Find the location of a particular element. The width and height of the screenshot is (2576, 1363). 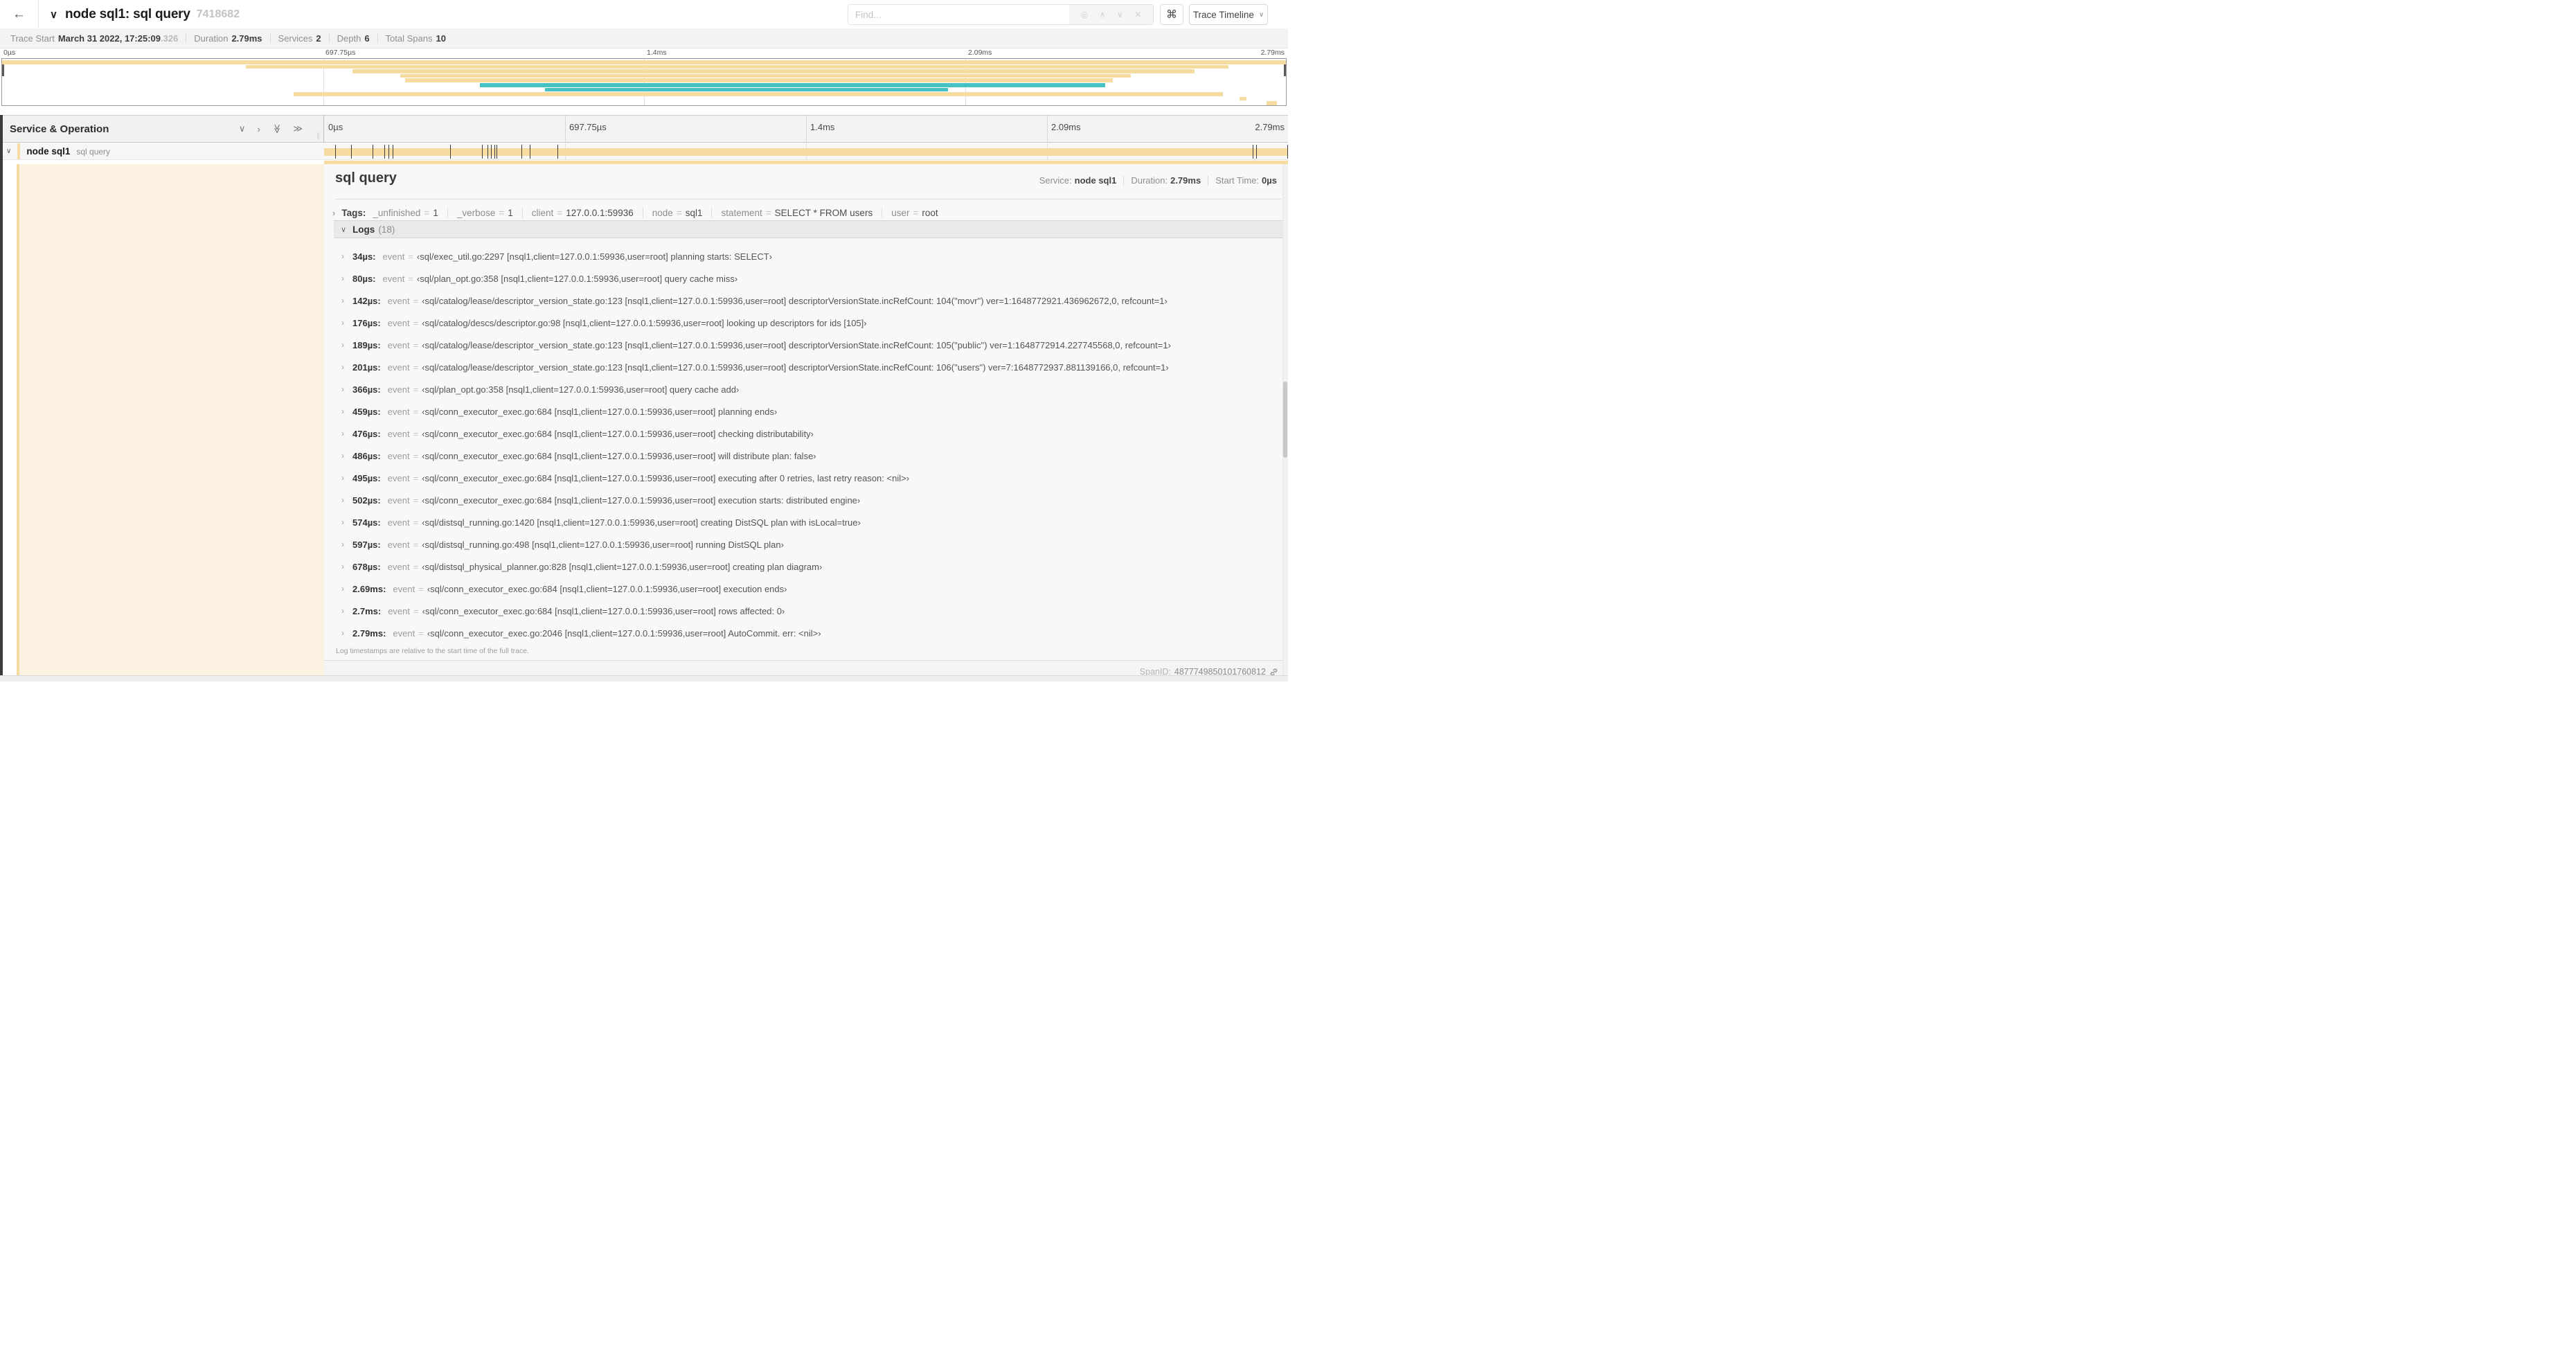

span-service-name: node sql1 is located at coordinates (48, 152).